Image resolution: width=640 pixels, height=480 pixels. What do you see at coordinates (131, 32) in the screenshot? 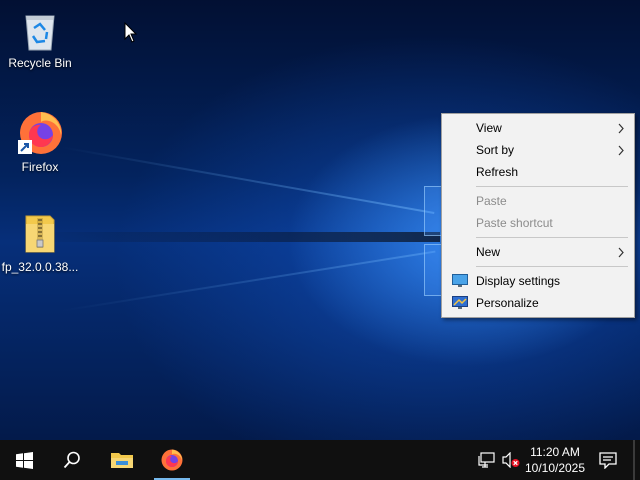
I see `mouse-cursor-icon` at bounding box center [131, 32].